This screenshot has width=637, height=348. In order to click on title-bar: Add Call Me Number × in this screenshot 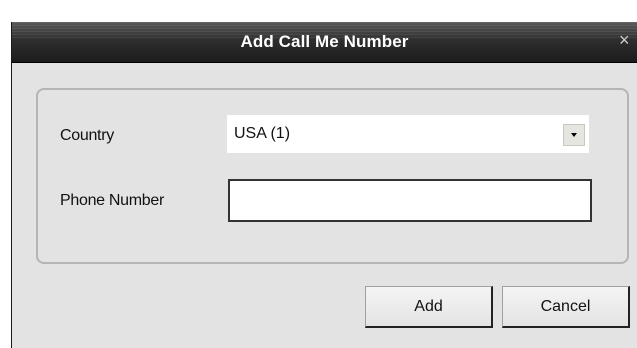, I will do `click(324, 42)`.